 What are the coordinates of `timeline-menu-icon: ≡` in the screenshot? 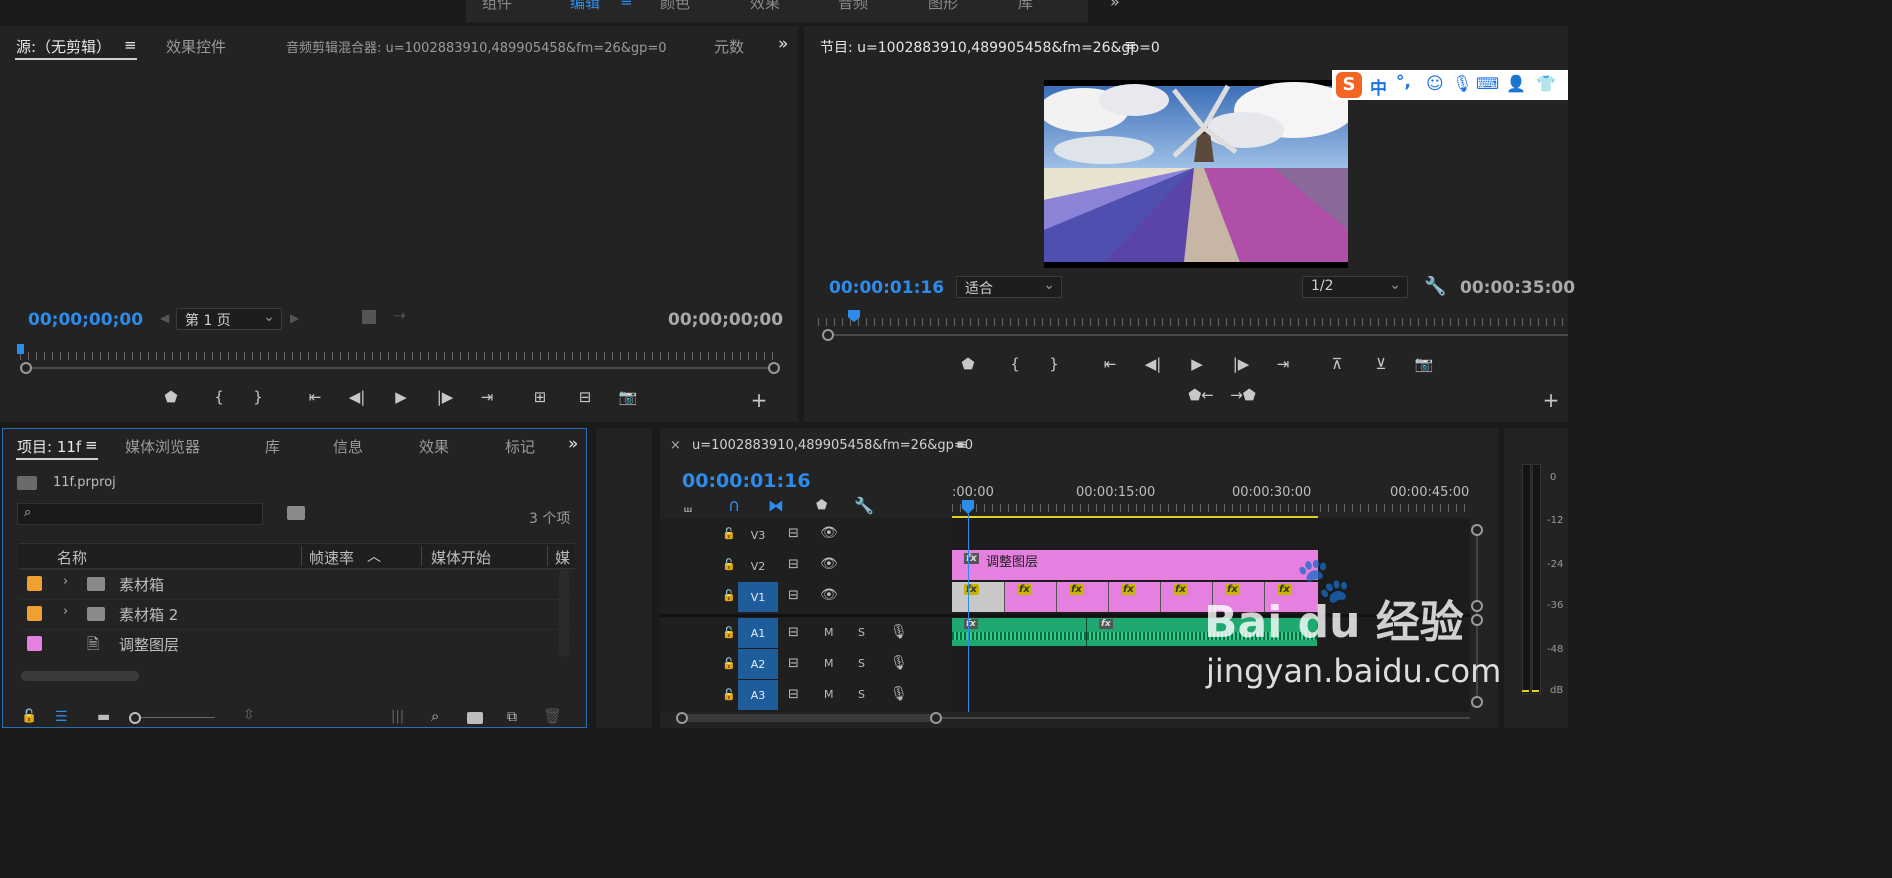 It's located at (962, 445).